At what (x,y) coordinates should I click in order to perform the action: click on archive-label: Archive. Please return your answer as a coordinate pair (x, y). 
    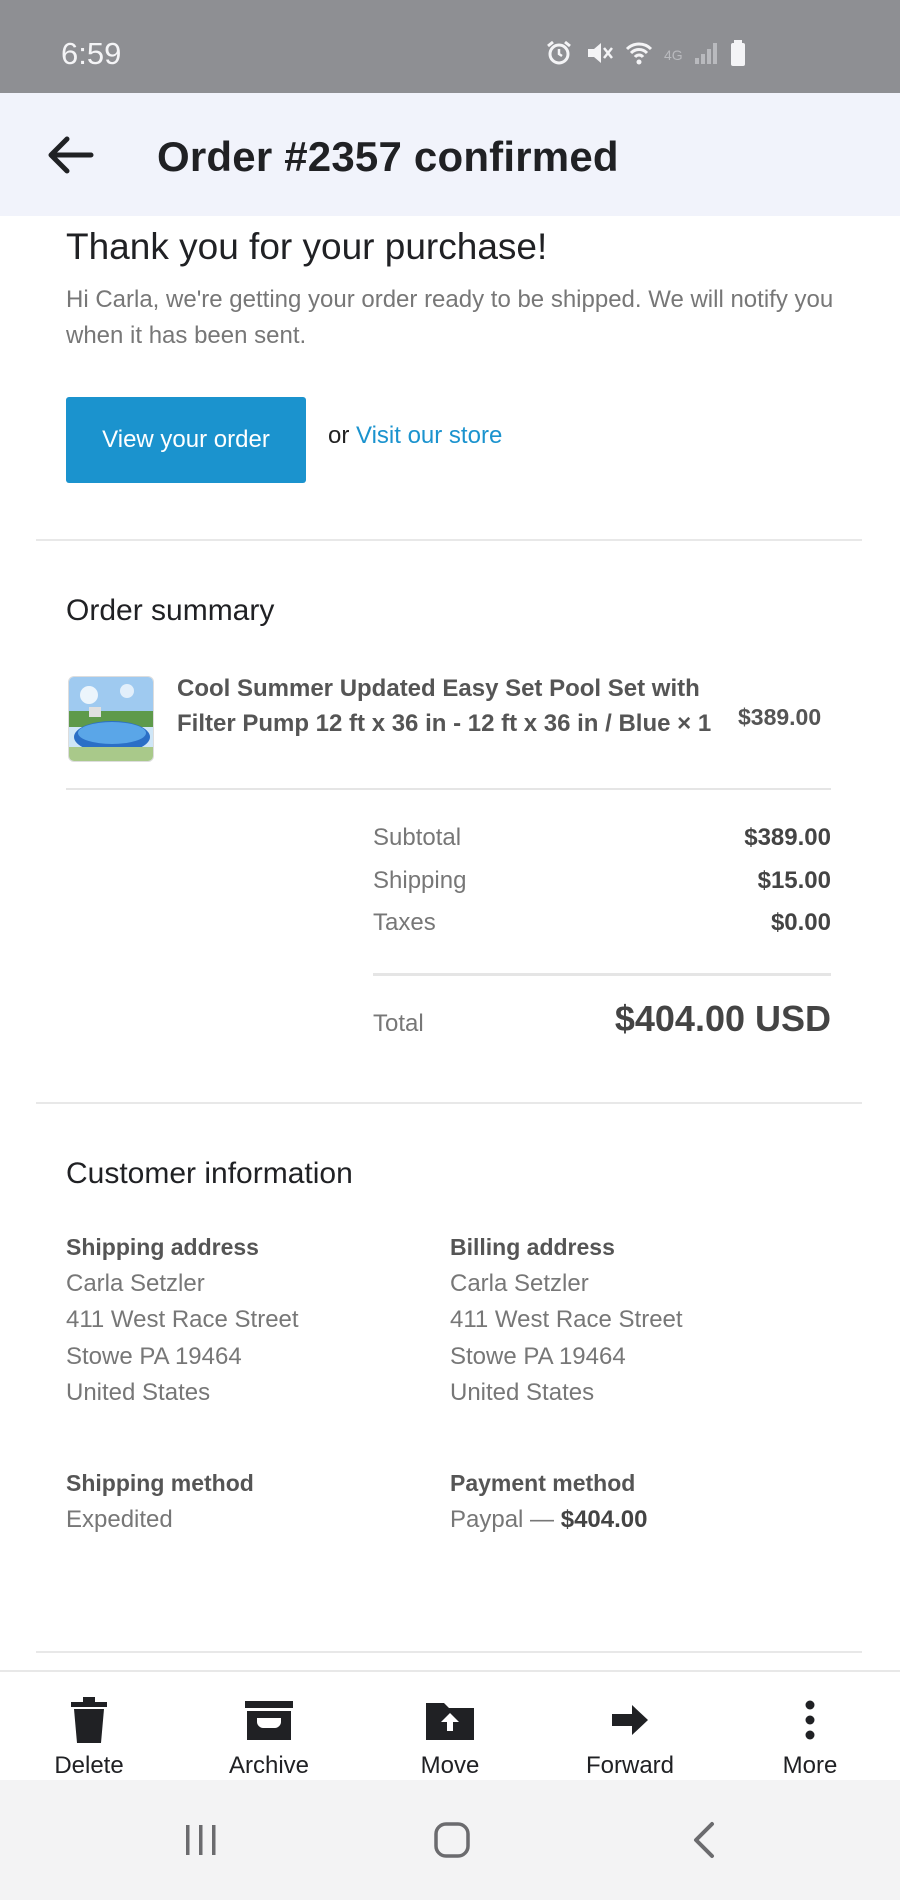
    Looking at the image, I should click on (269, 1765).